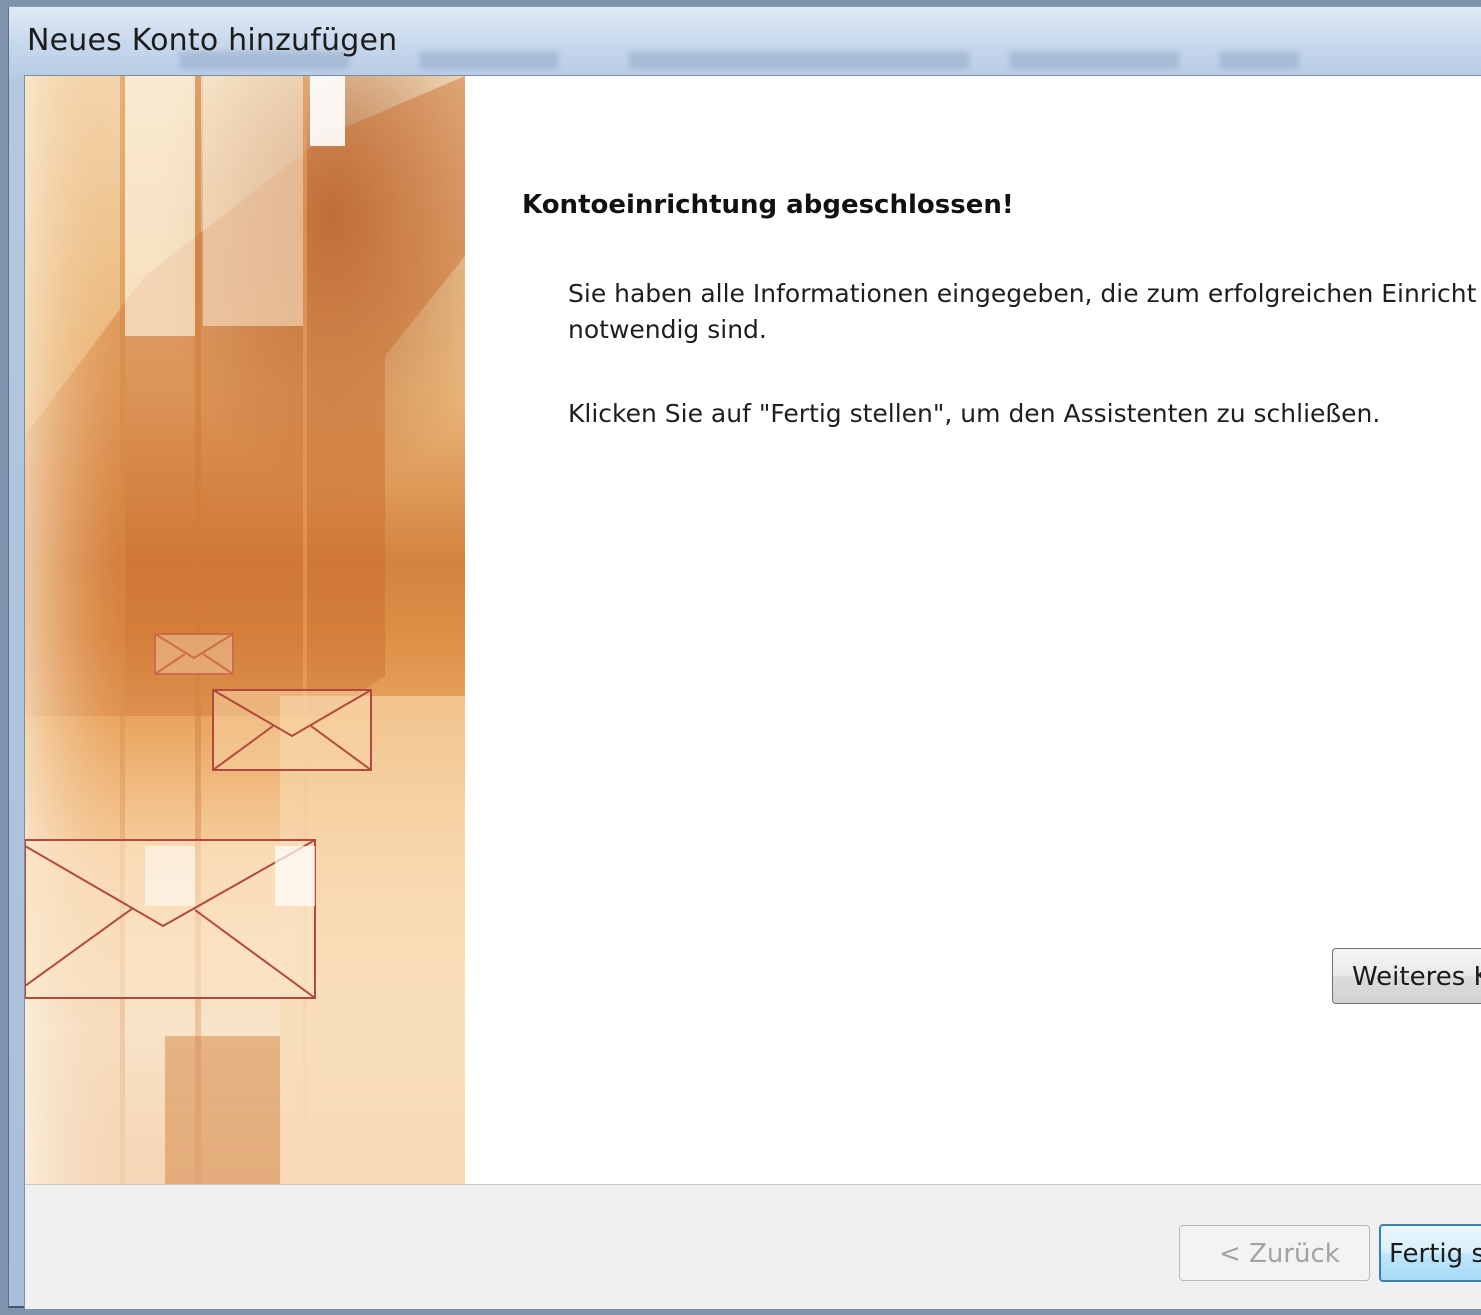 Image resolution: width=1481 pixels, height=1315 pixels. Describe the element at coordinates (1274, 1253) in the screenshot. I see `back-button: < Zurück` at that location.